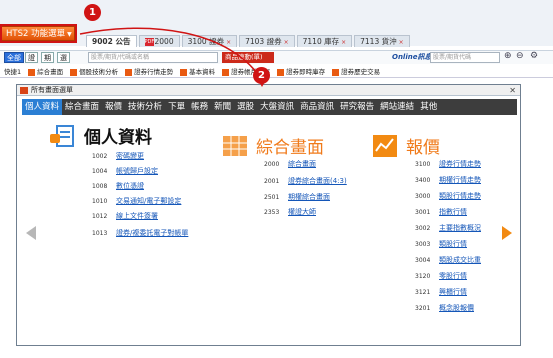 This screenshot has width=553, height=358. What do you see at coordinates (145, 107) in the screenshot?
I see `nav-technical: 技術分析` at bounding box center [145, 107].